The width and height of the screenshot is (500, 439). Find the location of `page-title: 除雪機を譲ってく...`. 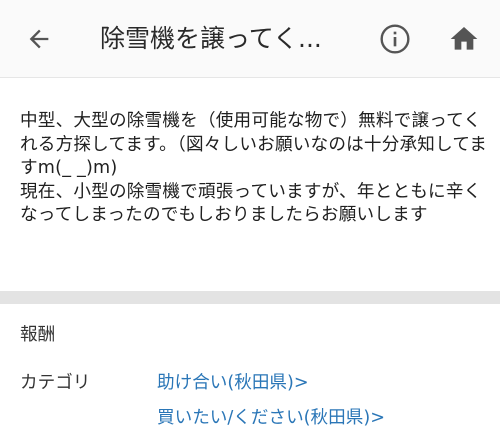

page-title: 除雪機を譲ってく... is located at coordinates (211, 38).